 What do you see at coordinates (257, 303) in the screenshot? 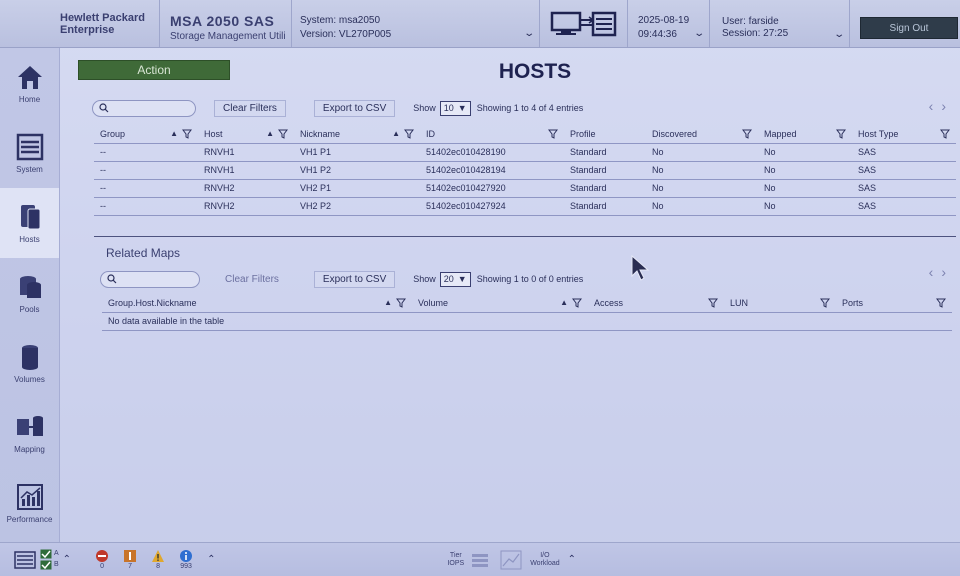
I see `column-header-group-host-nickname: Group.Host.Nickname ▲` at bounding box center [257, 303].